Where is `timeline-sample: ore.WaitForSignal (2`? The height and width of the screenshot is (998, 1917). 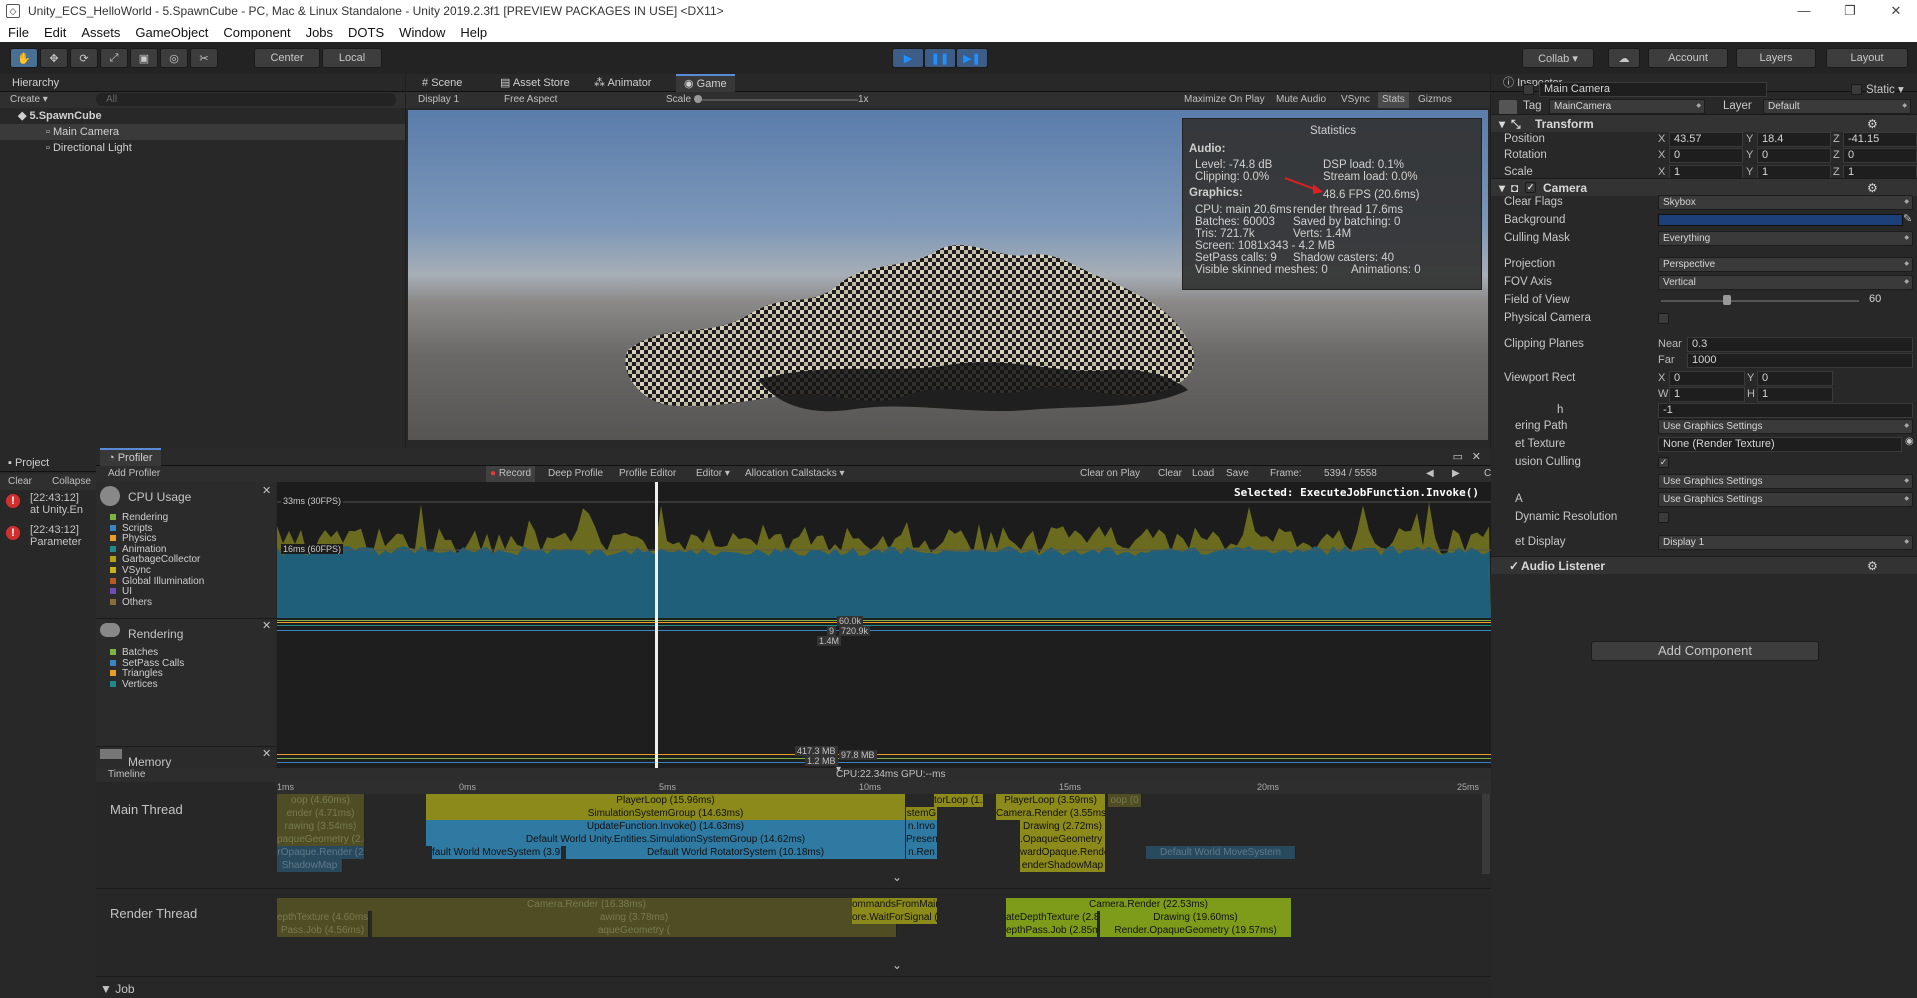
timeline-sample: ore.WaitForSignal (2 is located at coordinates (895, 917).